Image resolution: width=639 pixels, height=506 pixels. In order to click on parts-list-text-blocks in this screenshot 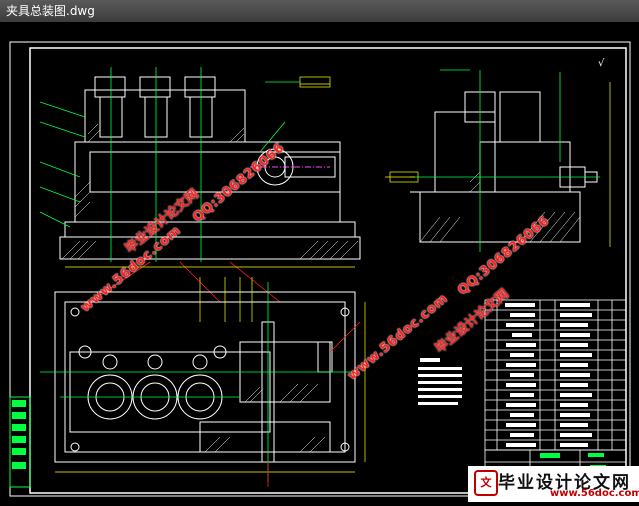, I will do `click(548, 375)`.